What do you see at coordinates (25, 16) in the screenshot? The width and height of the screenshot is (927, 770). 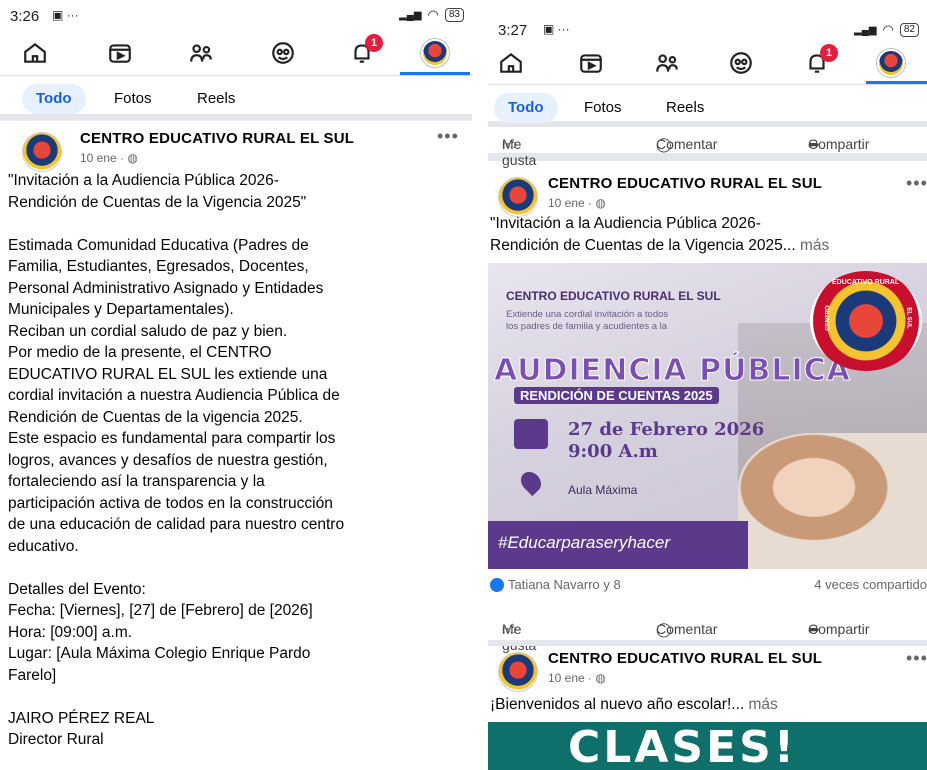 I see `status-time: 3:26` at bounding box center [25, 16].